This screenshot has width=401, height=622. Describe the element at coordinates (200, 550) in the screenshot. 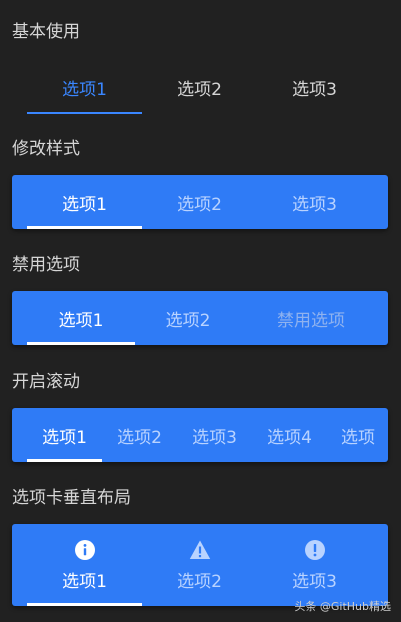

I see `warning-icon` at that location.